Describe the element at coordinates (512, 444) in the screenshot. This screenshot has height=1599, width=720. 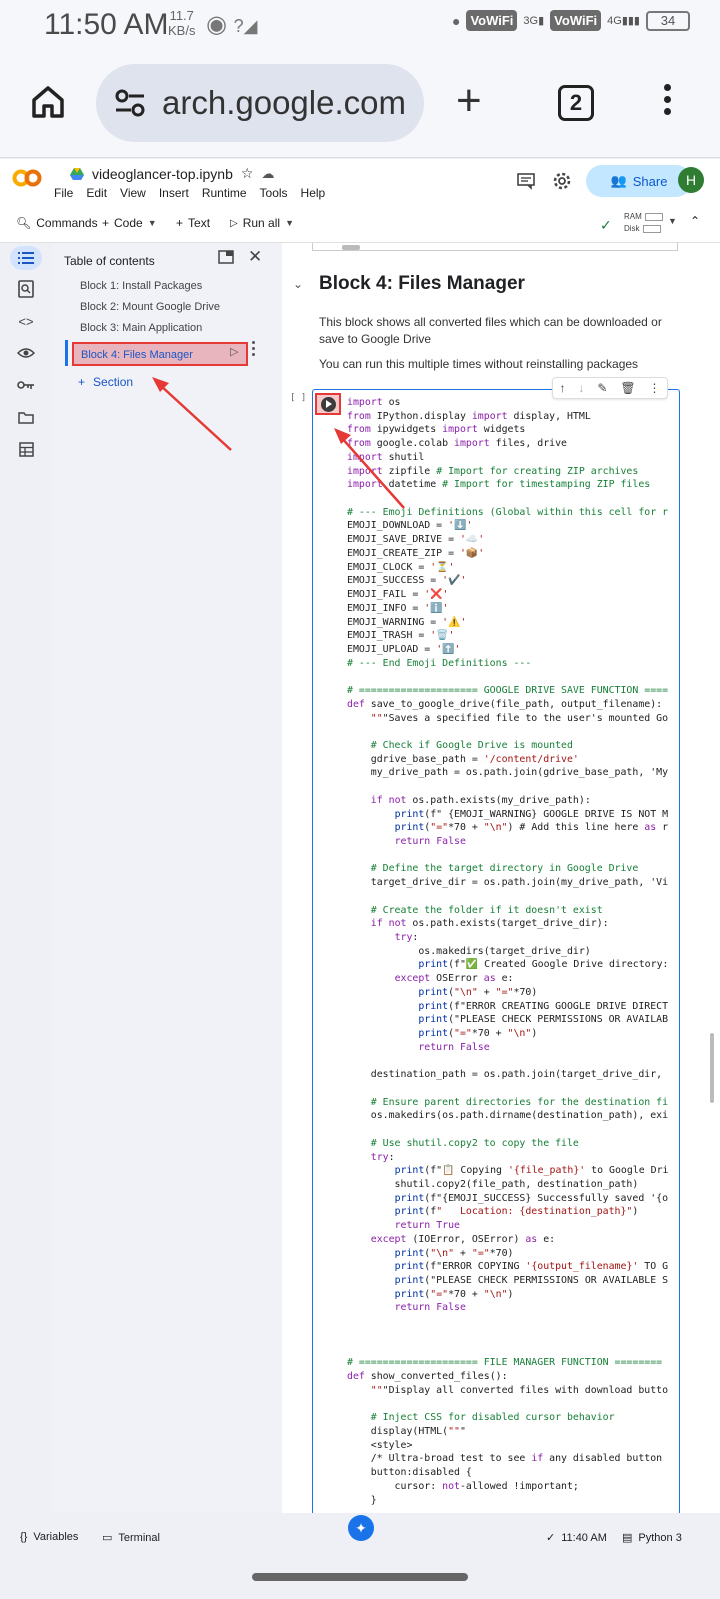
I see `code-line: from google.colab import files, drive` at that location.